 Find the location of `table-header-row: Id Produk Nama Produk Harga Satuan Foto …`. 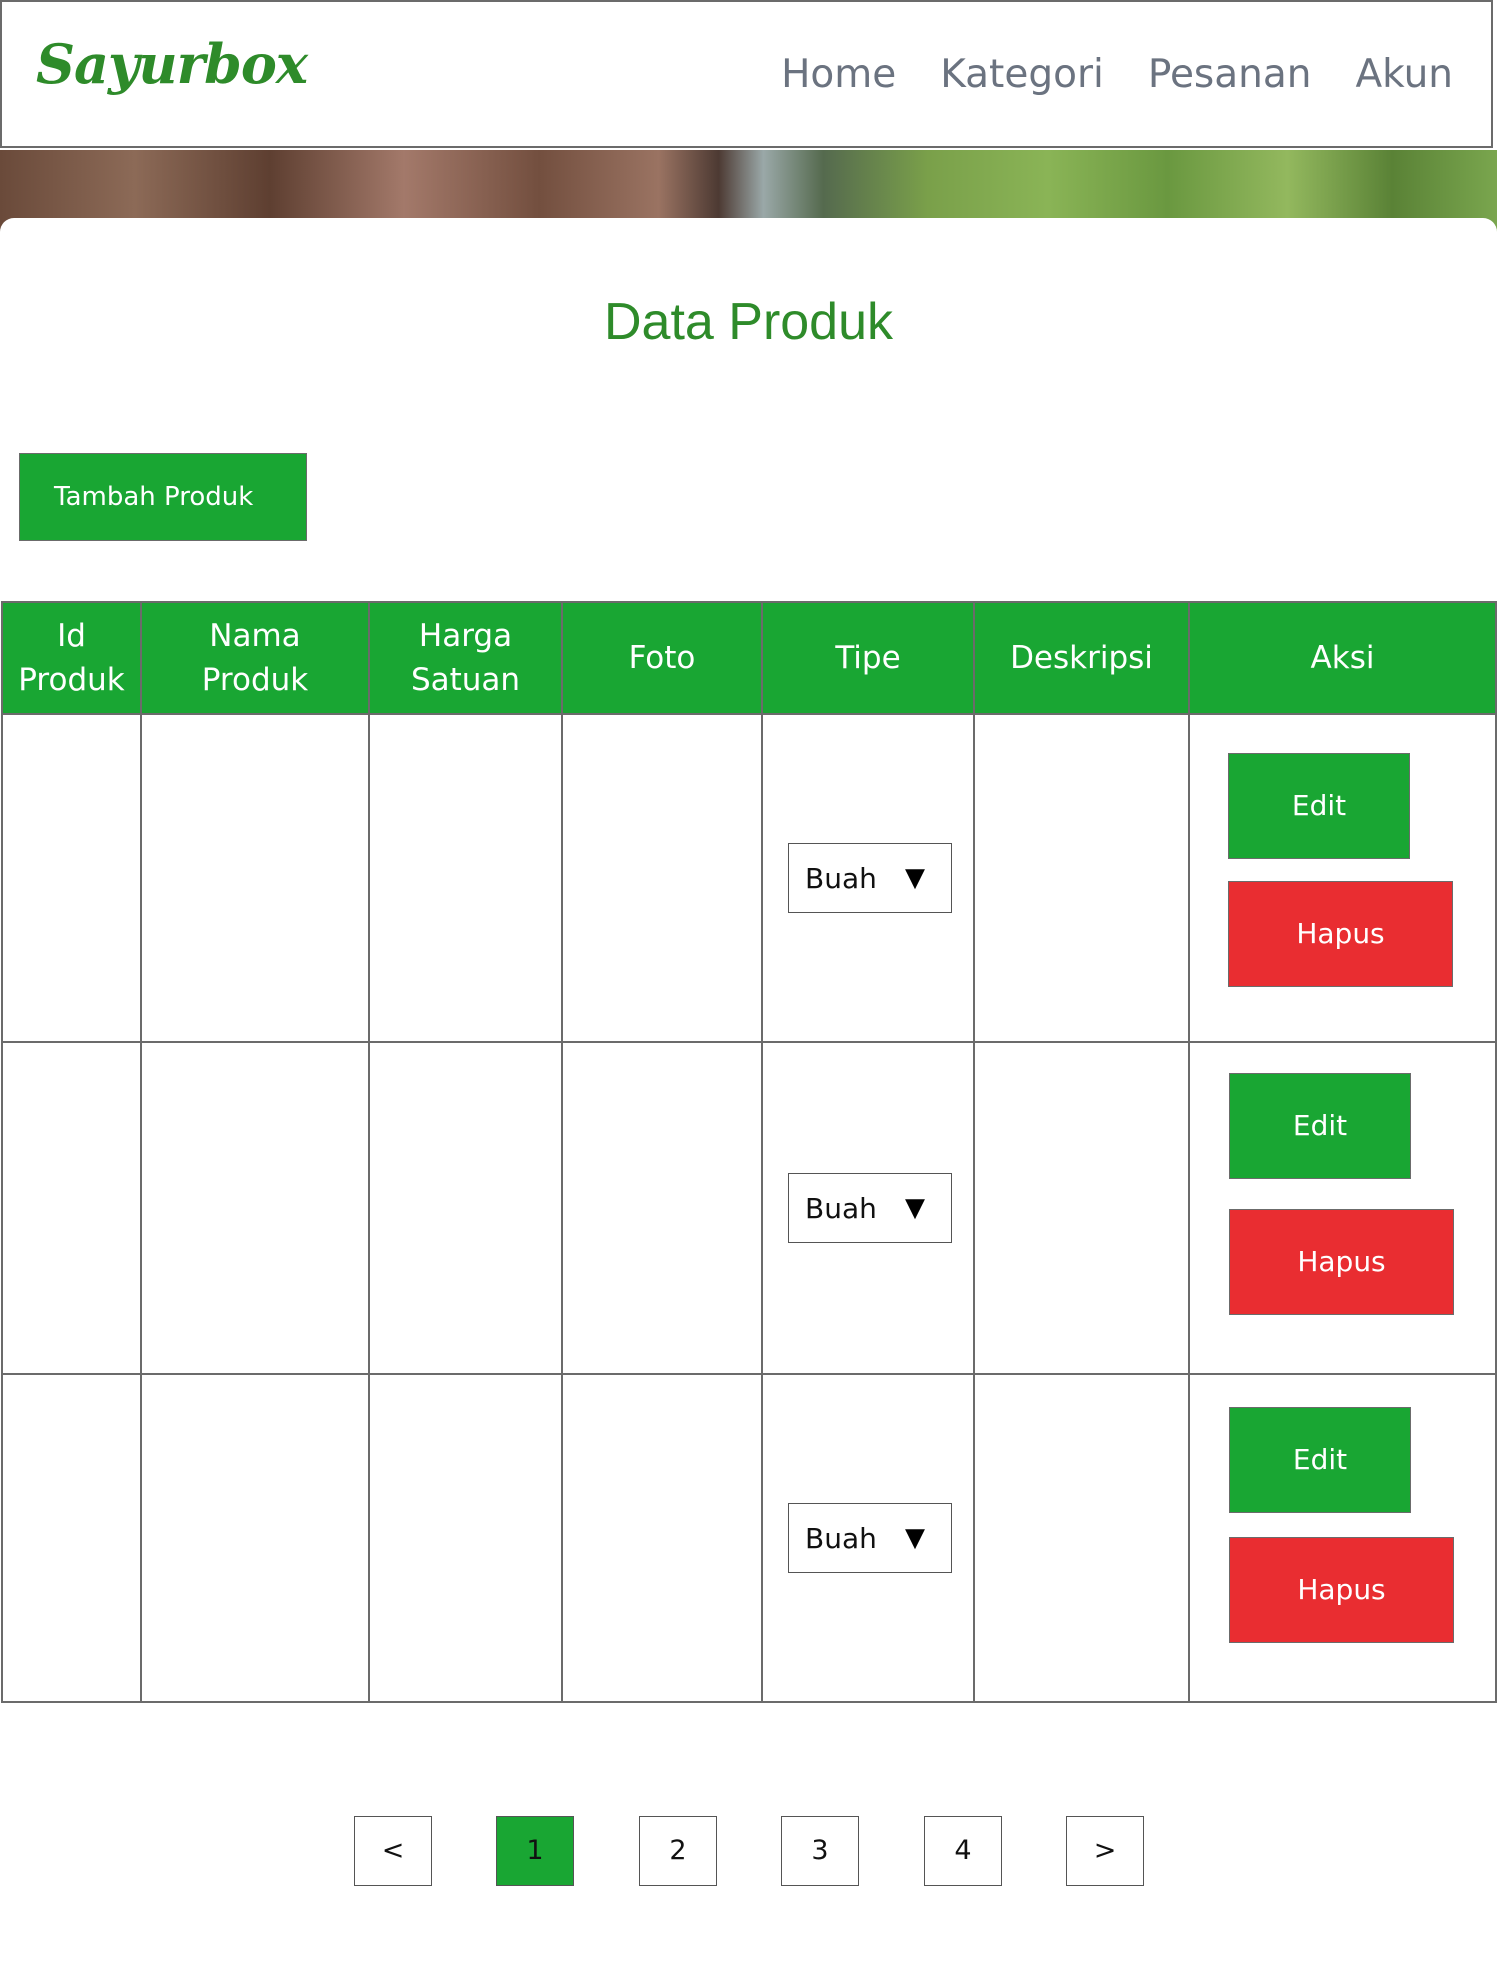

table-header-row: Id Produk Nama Produk Harga Satuan Foto … is located at coordinates (749, 658).